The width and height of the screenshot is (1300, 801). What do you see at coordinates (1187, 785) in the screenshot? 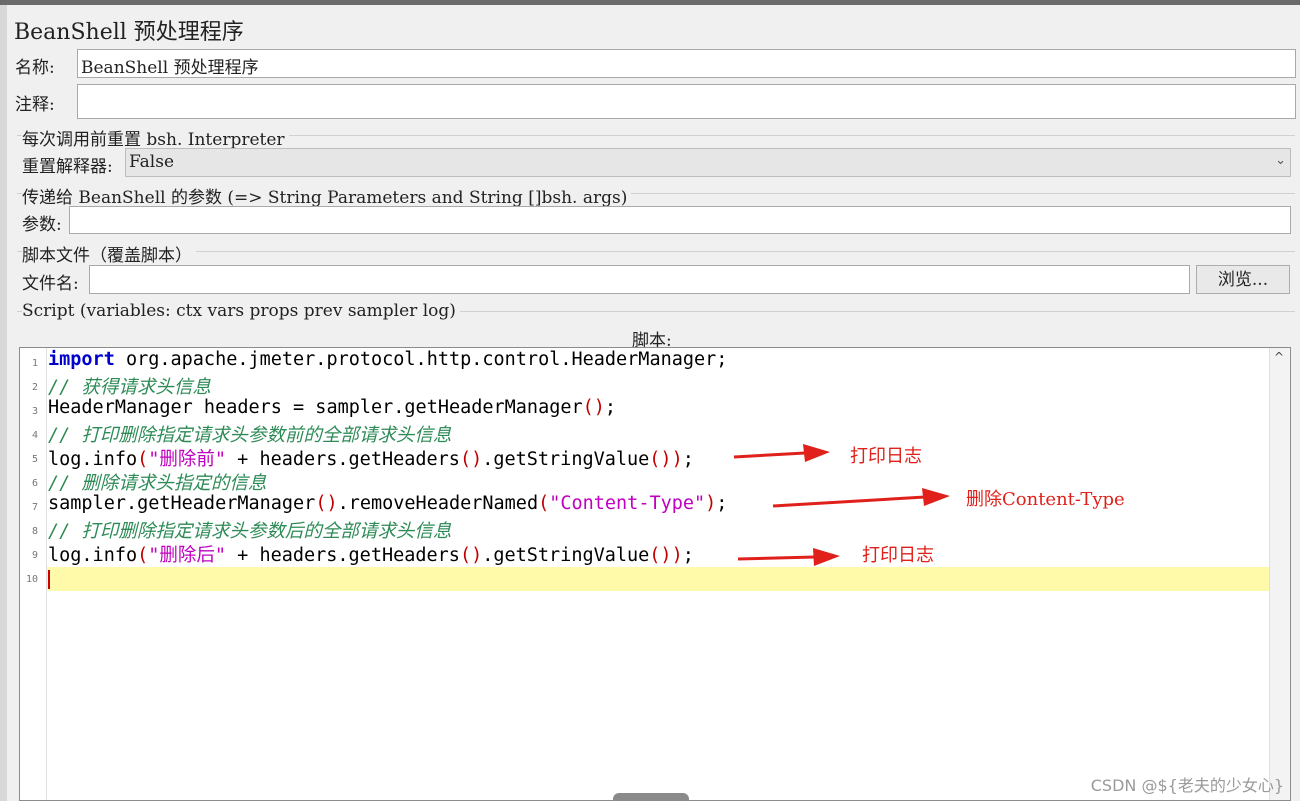
I see `watermark: CSDN @${老夫的少女心}` at bounding box center [1187, 785].